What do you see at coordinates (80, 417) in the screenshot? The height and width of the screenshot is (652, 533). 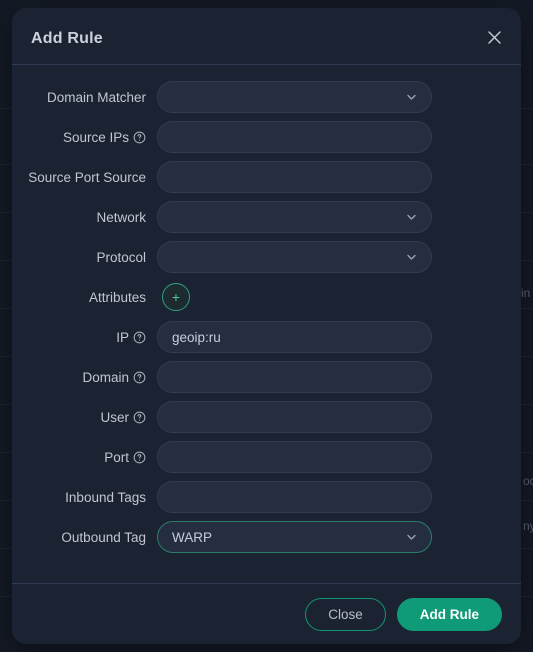 I see `field-label-user: User` at bounding box center [80, 417].